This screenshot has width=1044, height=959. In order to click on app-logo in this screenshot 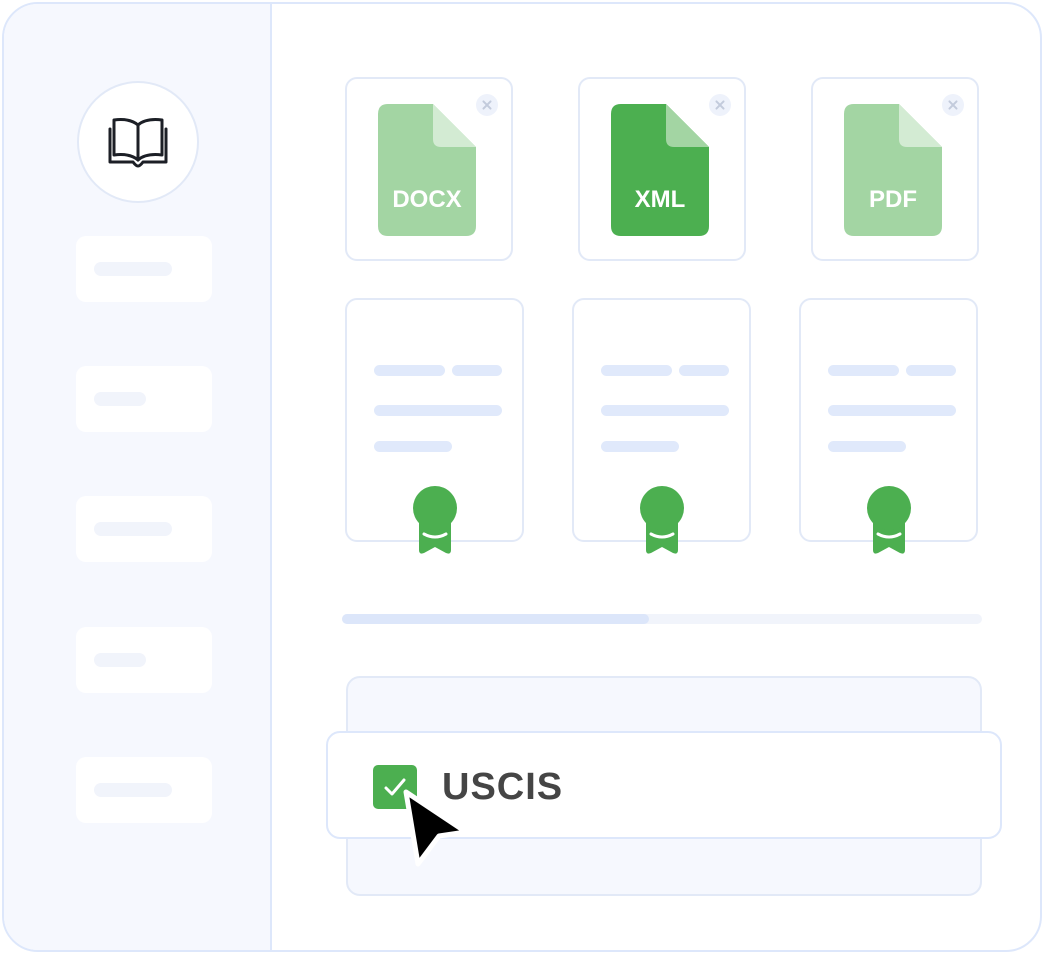, I will do `click(138, 142)`.